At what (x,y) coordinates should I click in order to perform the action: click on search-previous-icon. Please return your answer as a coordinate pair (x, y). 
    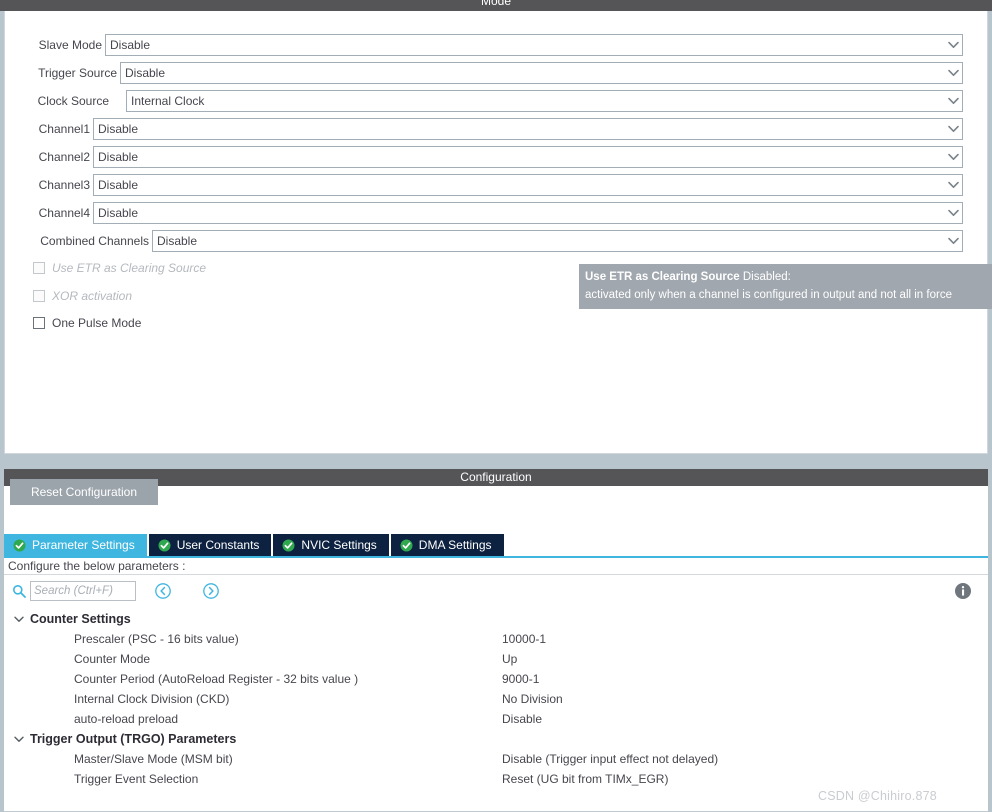
    Looking at the image, I should click on (163, 591).